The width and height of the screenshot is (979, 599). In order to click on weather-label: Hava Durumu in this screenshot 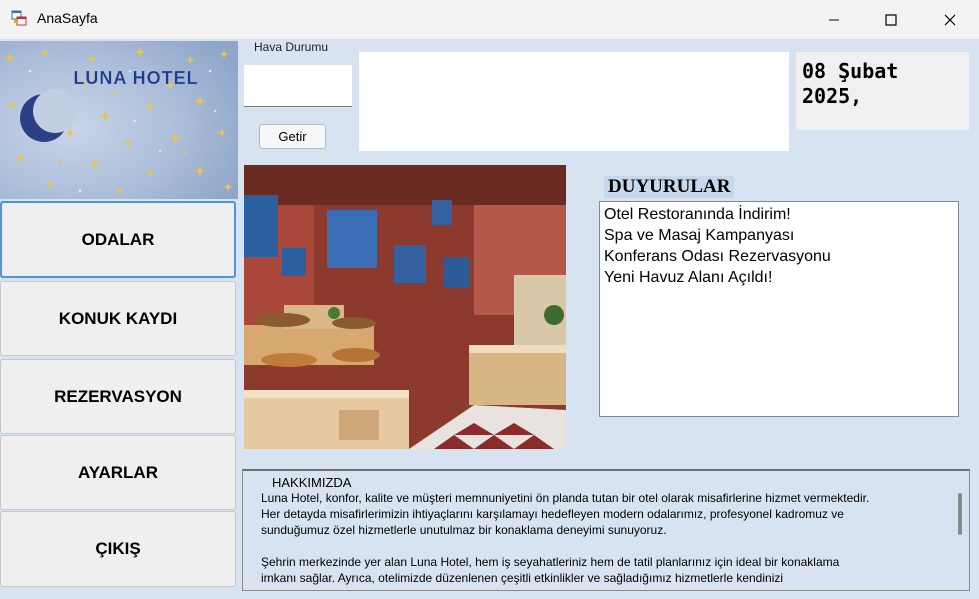, I will do `click(291, 47)`.